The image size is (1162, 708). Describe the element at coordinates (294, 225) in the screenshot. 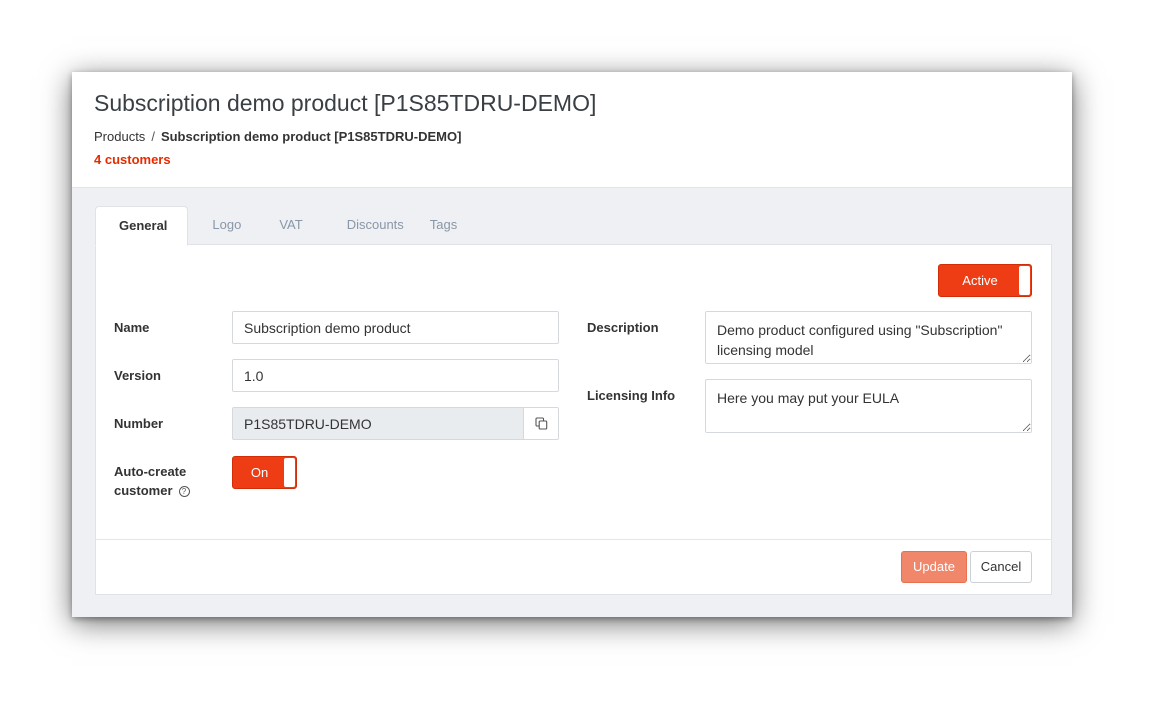

I see `tab-vat: VAT` at that location.